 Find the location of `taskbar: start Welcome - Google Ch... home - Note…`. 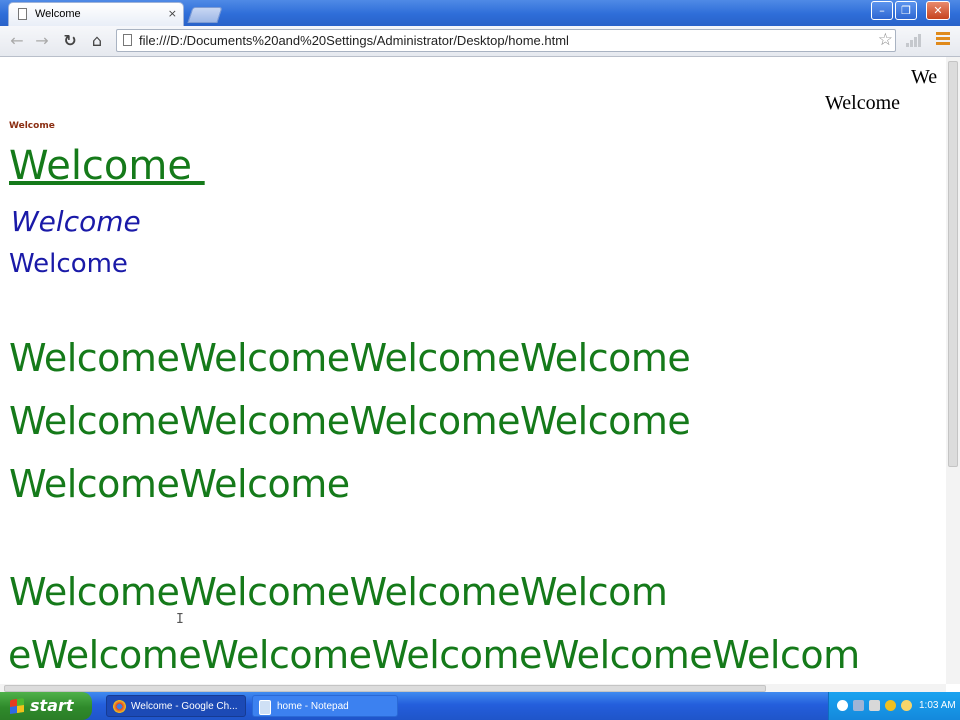

taskbar: start Welcome - Google Ch... home - Note… is located at coordinates (480, 706).